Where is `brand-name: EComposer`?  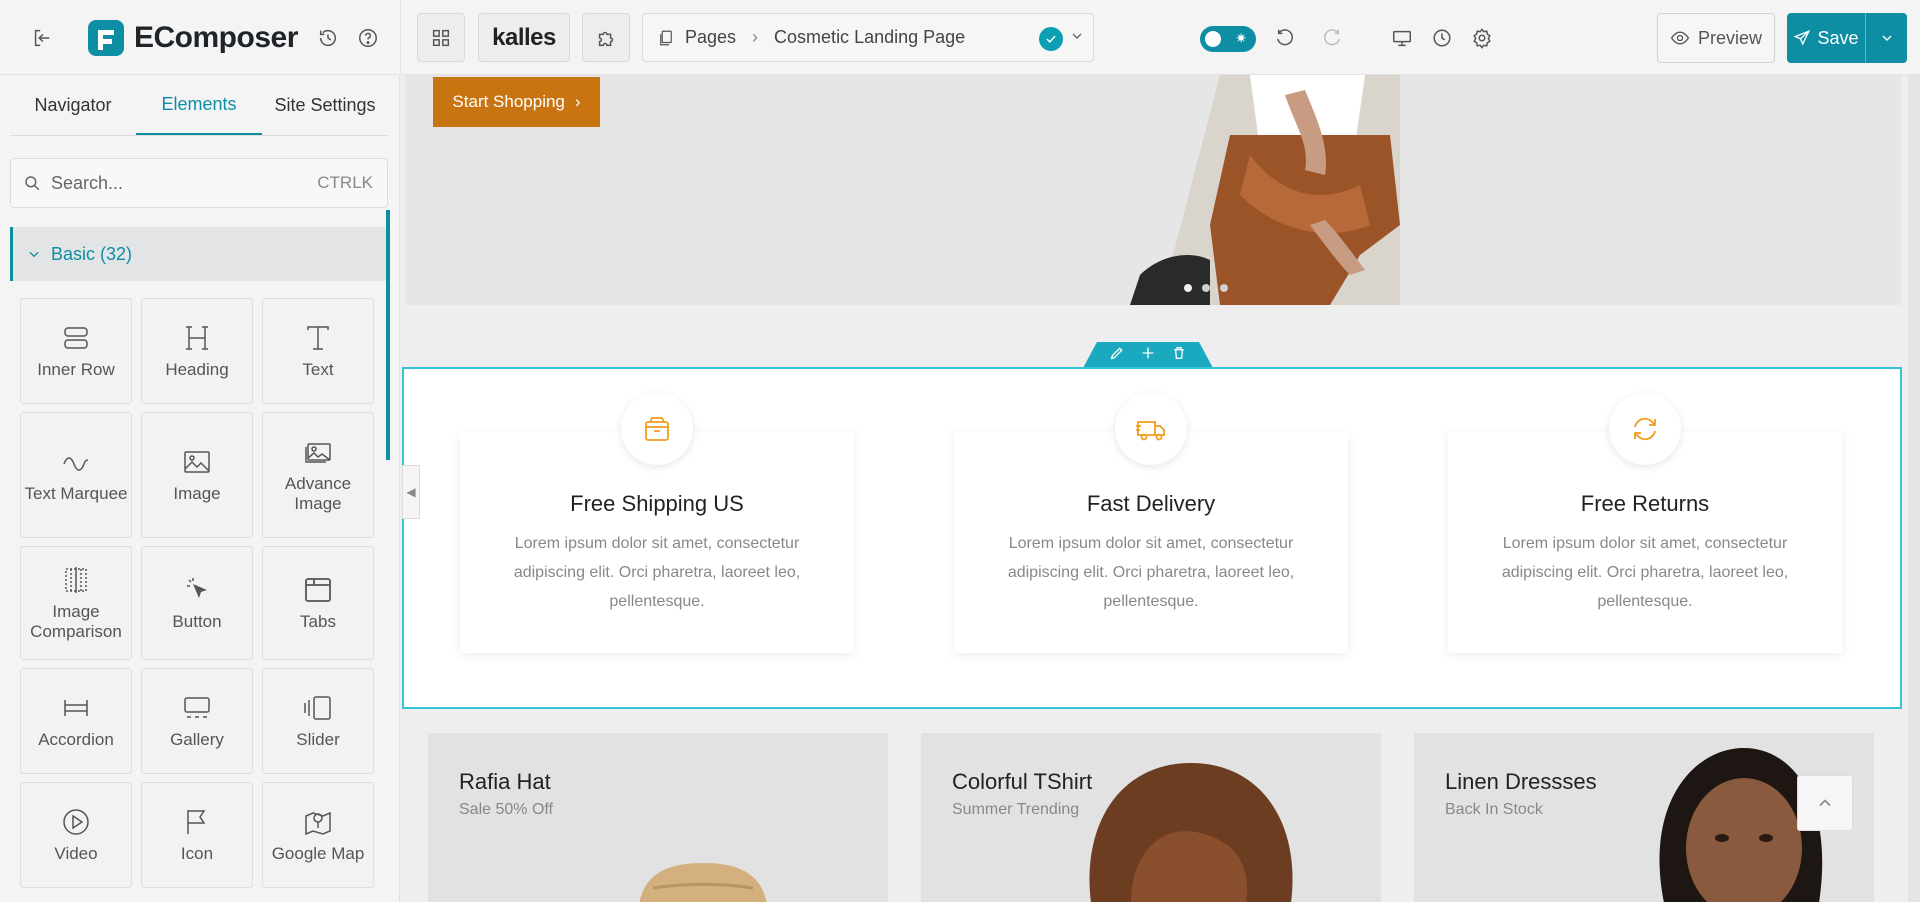
brand-name: EComposer is located at coordinates (216, 37).